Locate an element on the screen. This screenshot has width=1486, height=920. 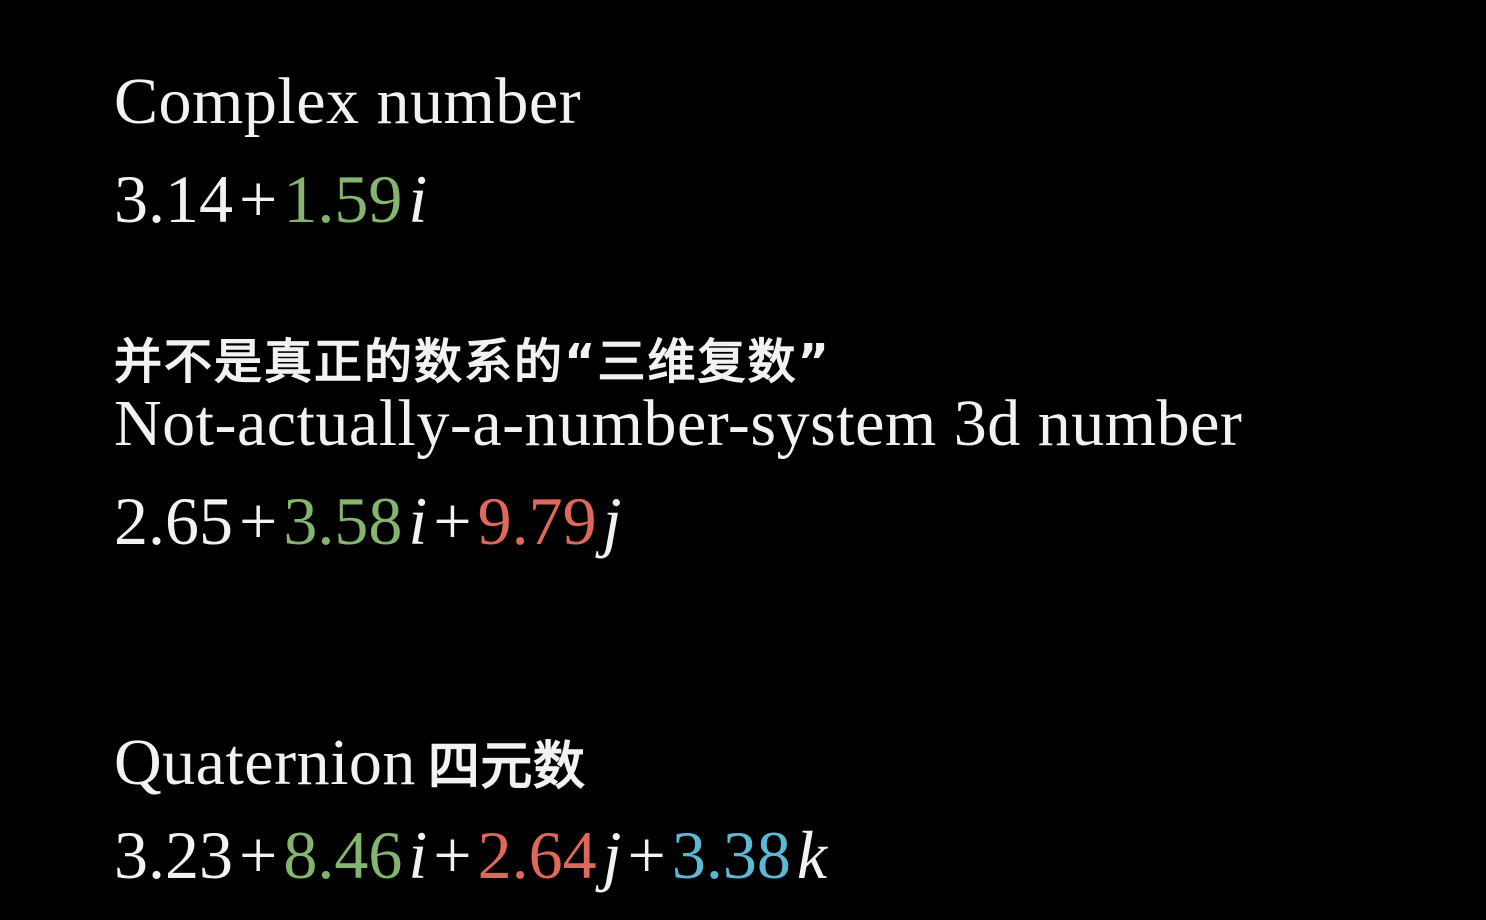
real-part: 3.14 is located at coordinates (173, 199).